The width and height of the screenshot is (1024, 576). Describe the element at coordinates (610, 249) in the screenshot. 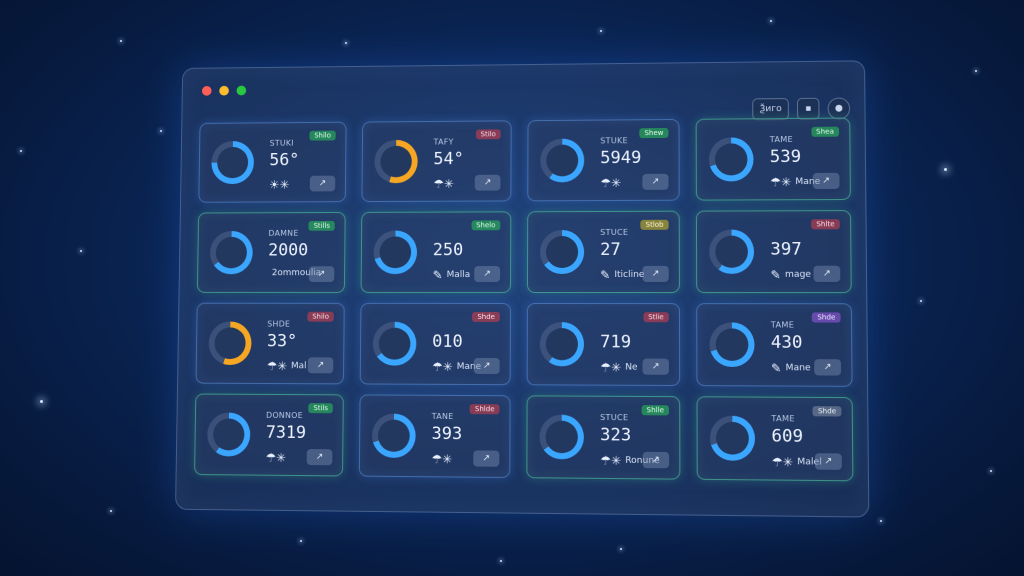

I see `card-value: 27` at that location.